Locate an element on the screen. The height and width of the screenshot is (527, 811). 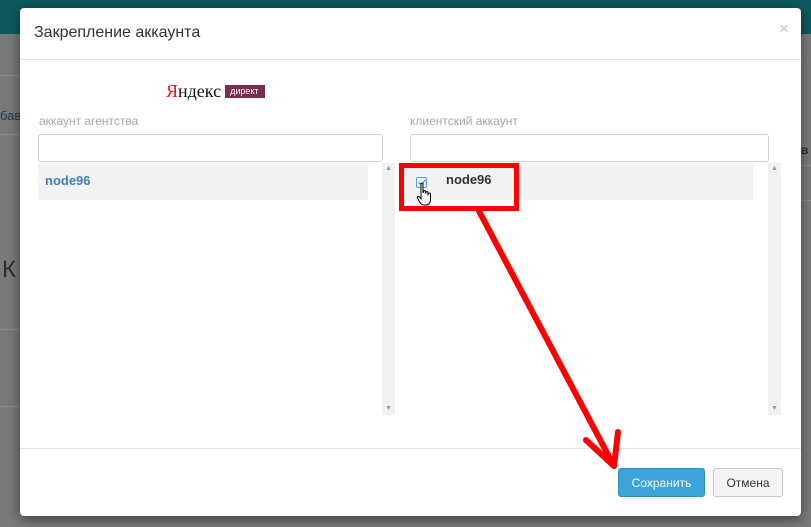
annotation-arrow-shaft is located at coordinates (546, 338).